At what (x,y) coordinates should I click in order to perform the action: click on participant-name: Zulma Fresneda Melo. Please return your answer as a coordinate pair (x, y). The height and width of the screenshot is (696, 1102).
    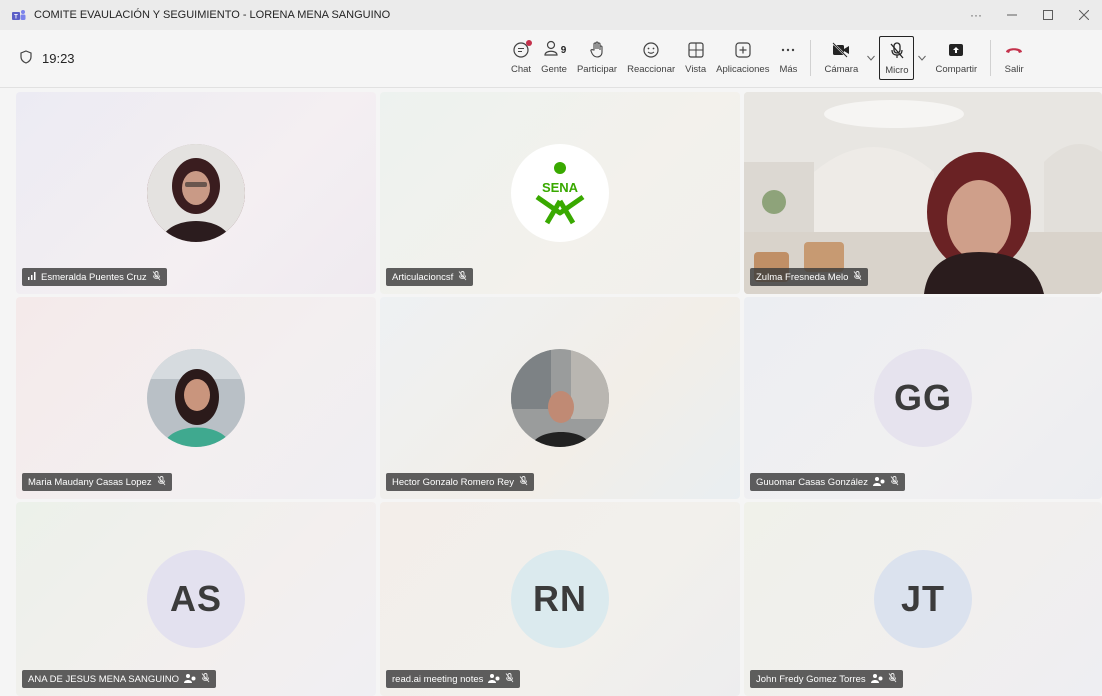
    Looking at the image, I should click on (802, 277).